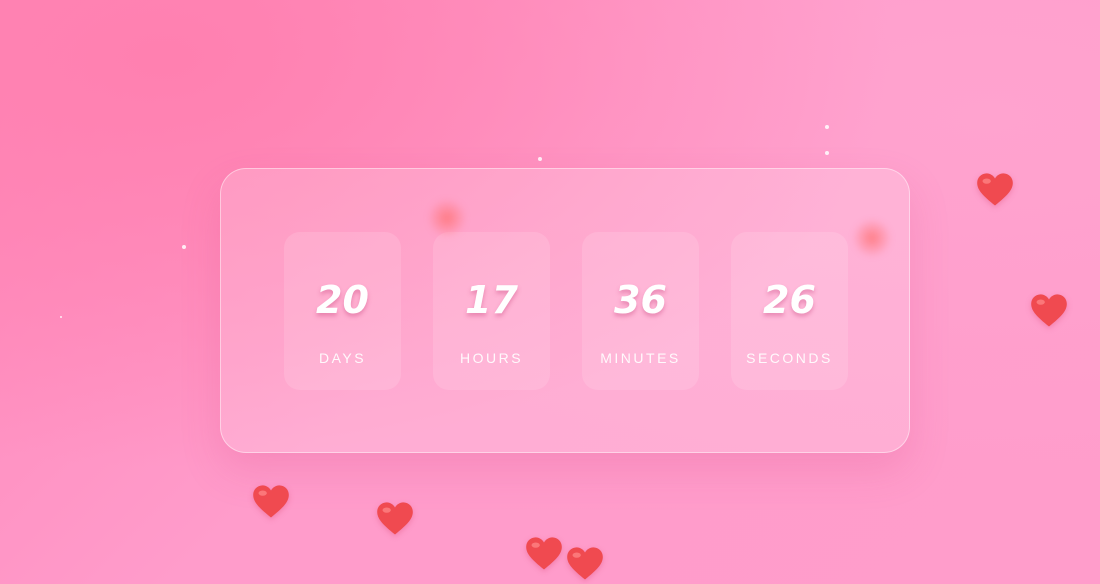  I want to click on countdown-hours: 17 HOURS, so click(491, 311).